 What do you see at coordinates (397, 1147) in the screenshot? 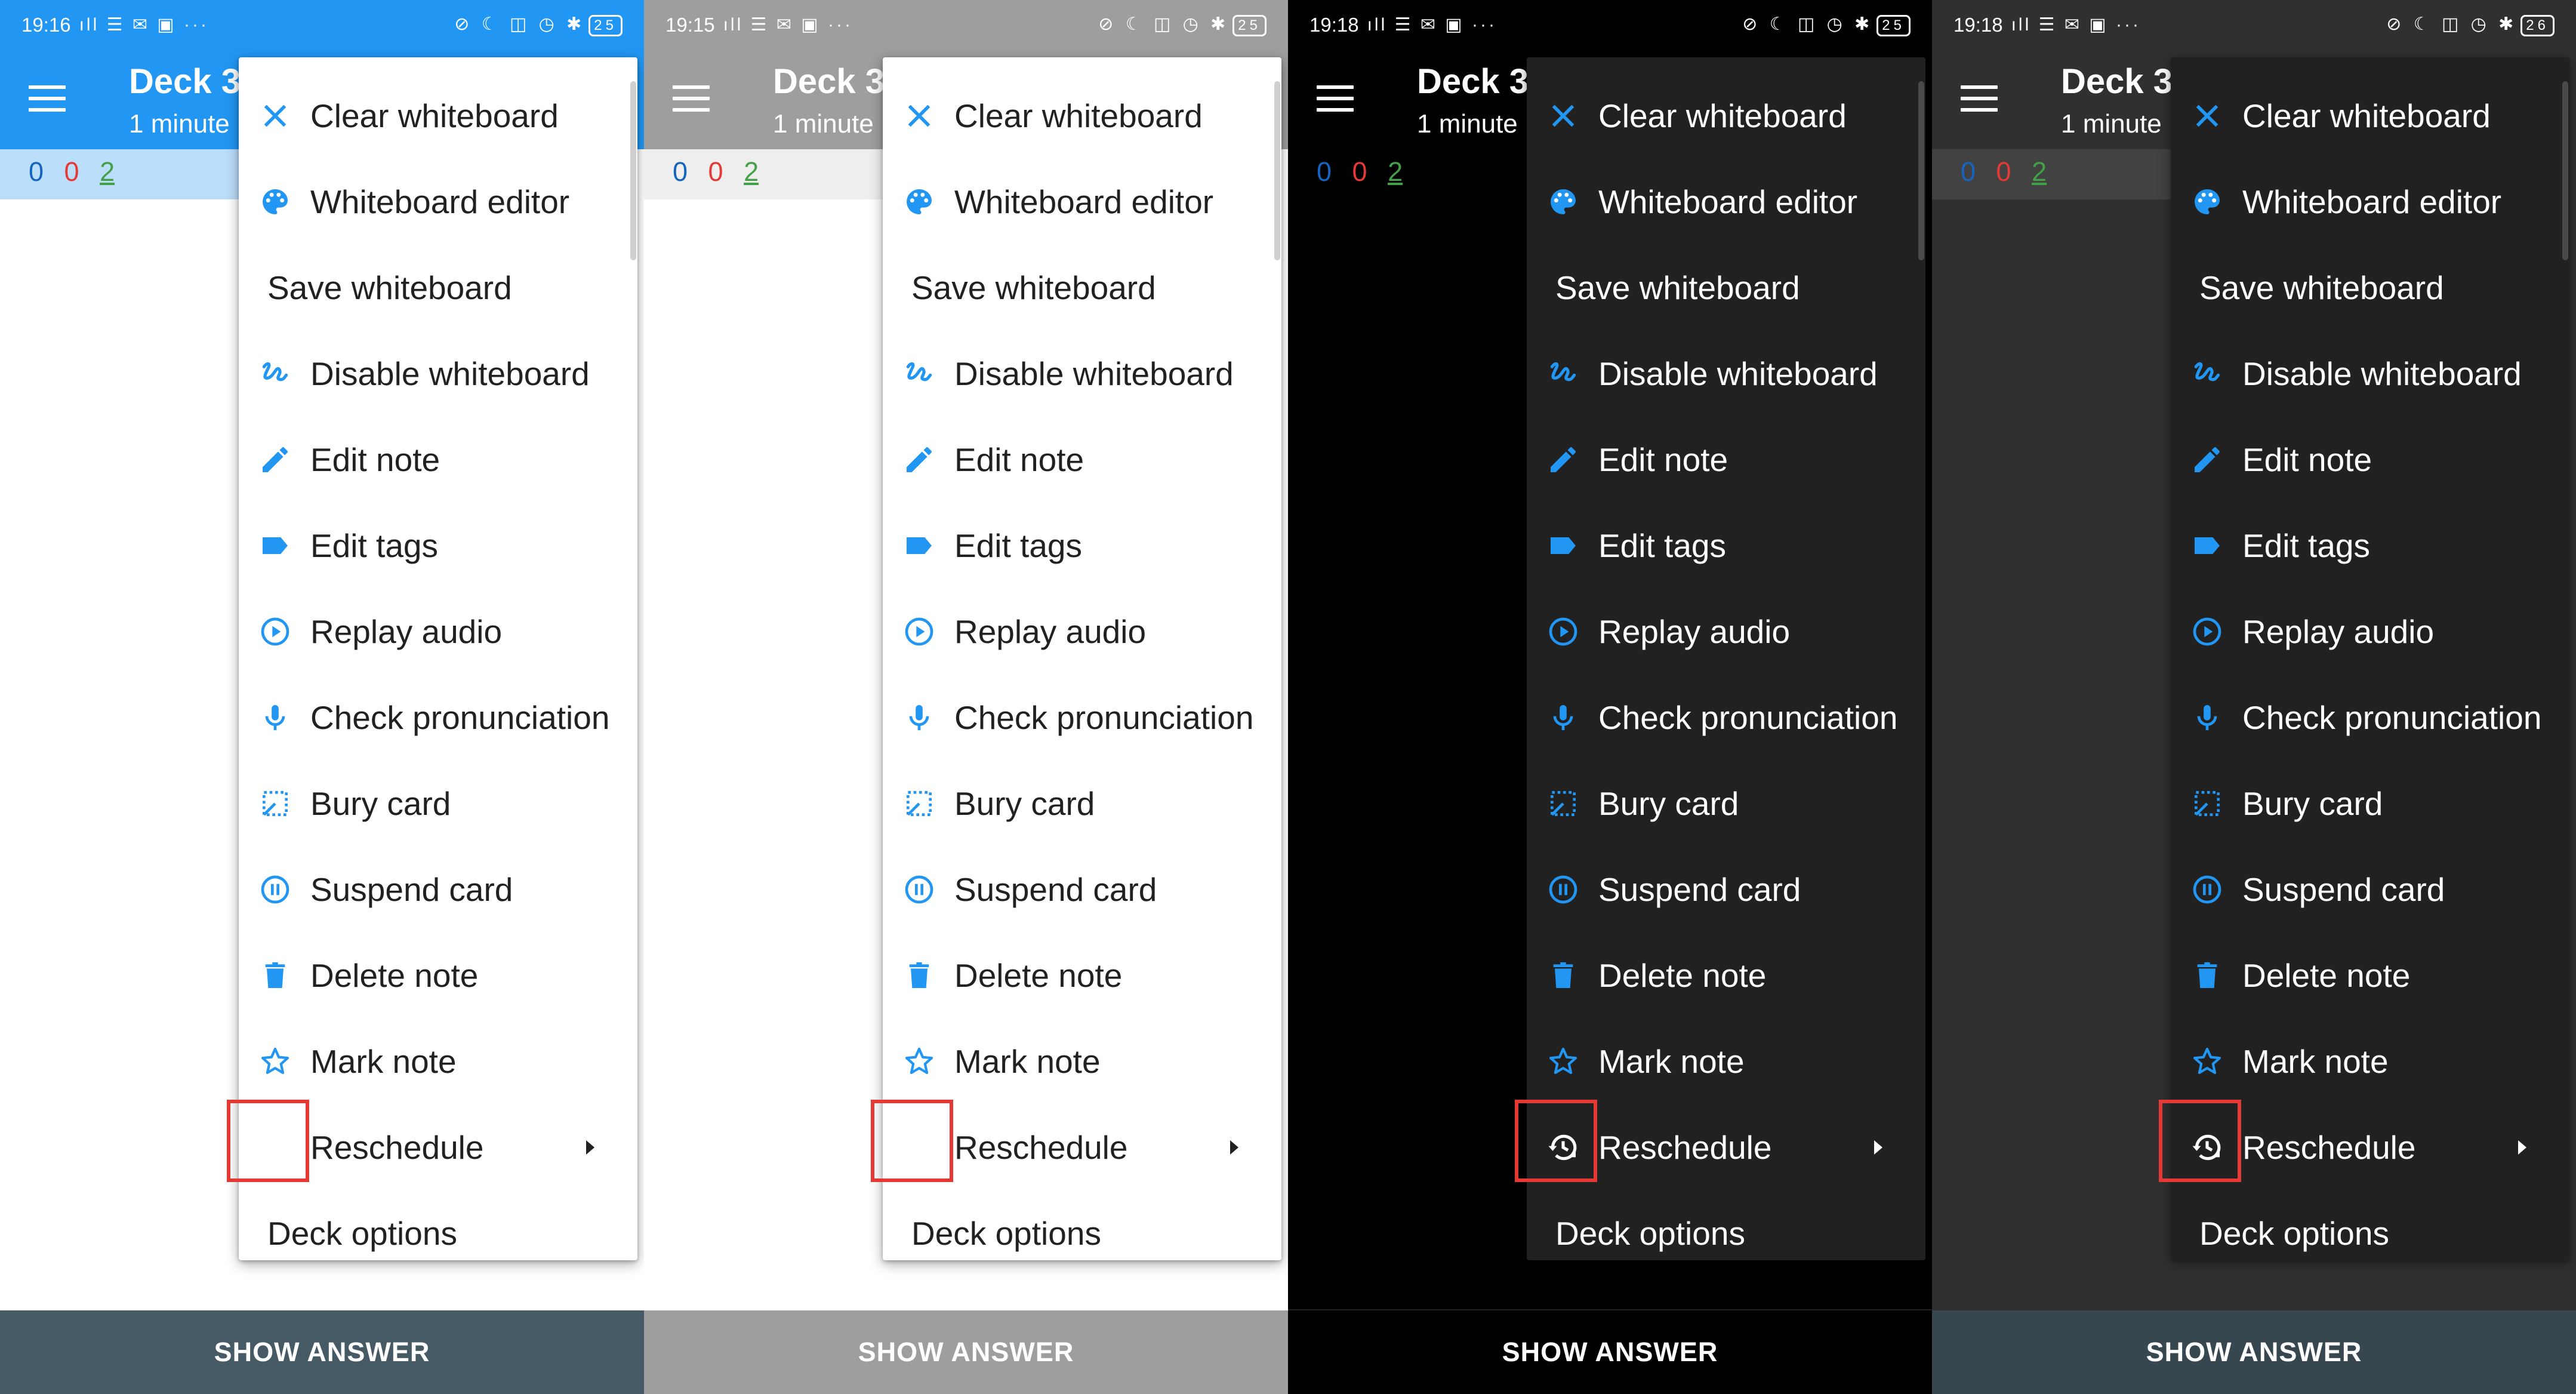
I see `menu-item-label: Reschedule` at bounding box center [397, 1147].